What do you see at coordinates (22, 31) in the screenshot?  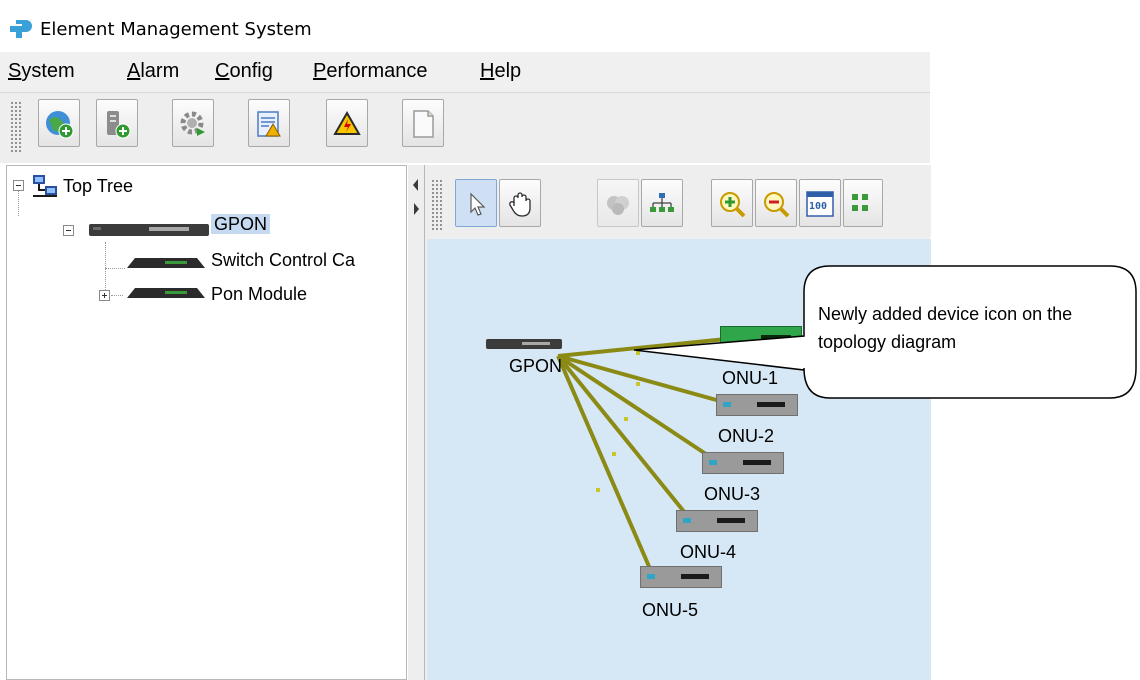 I see `app-logo-icon` at bounding box center [22, 31].